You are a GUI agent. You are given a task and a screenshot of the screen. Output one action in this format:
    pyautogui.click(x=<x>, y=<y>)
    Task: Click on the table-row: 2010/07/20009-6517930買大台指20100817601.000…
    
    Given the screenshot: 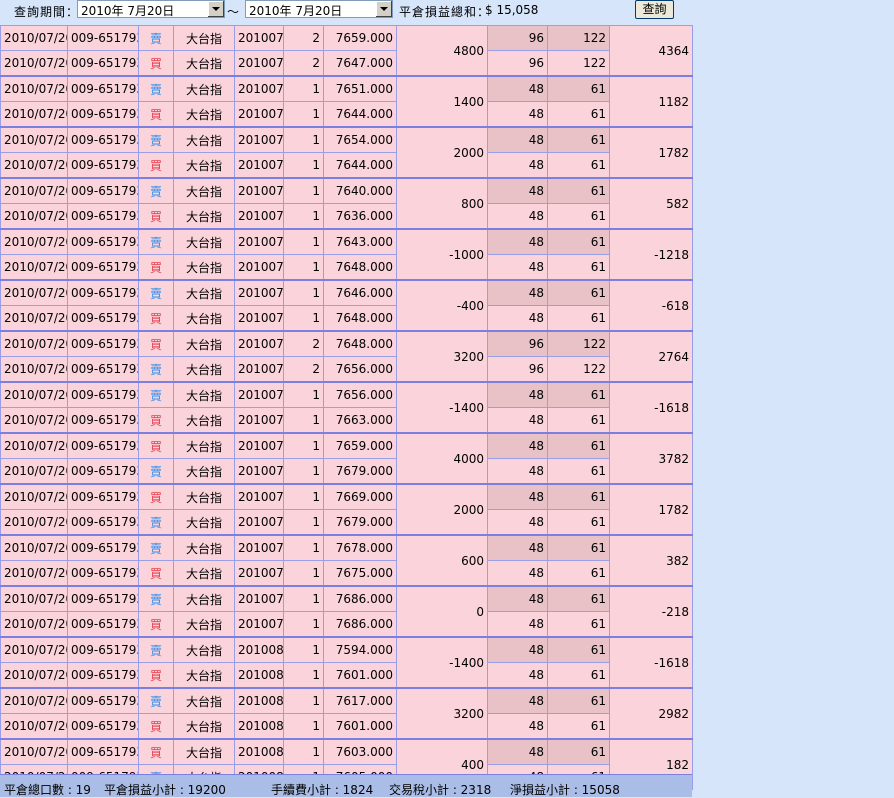 What is the action you would take?
    pyautogui.click(x=346, y=675)
    